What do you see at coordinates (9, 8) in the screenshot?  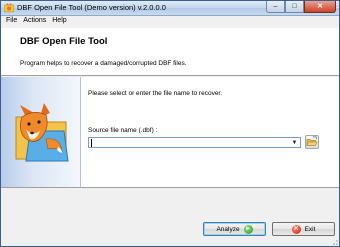 I see `fox-app-icon` at bounding box center [9, 8].